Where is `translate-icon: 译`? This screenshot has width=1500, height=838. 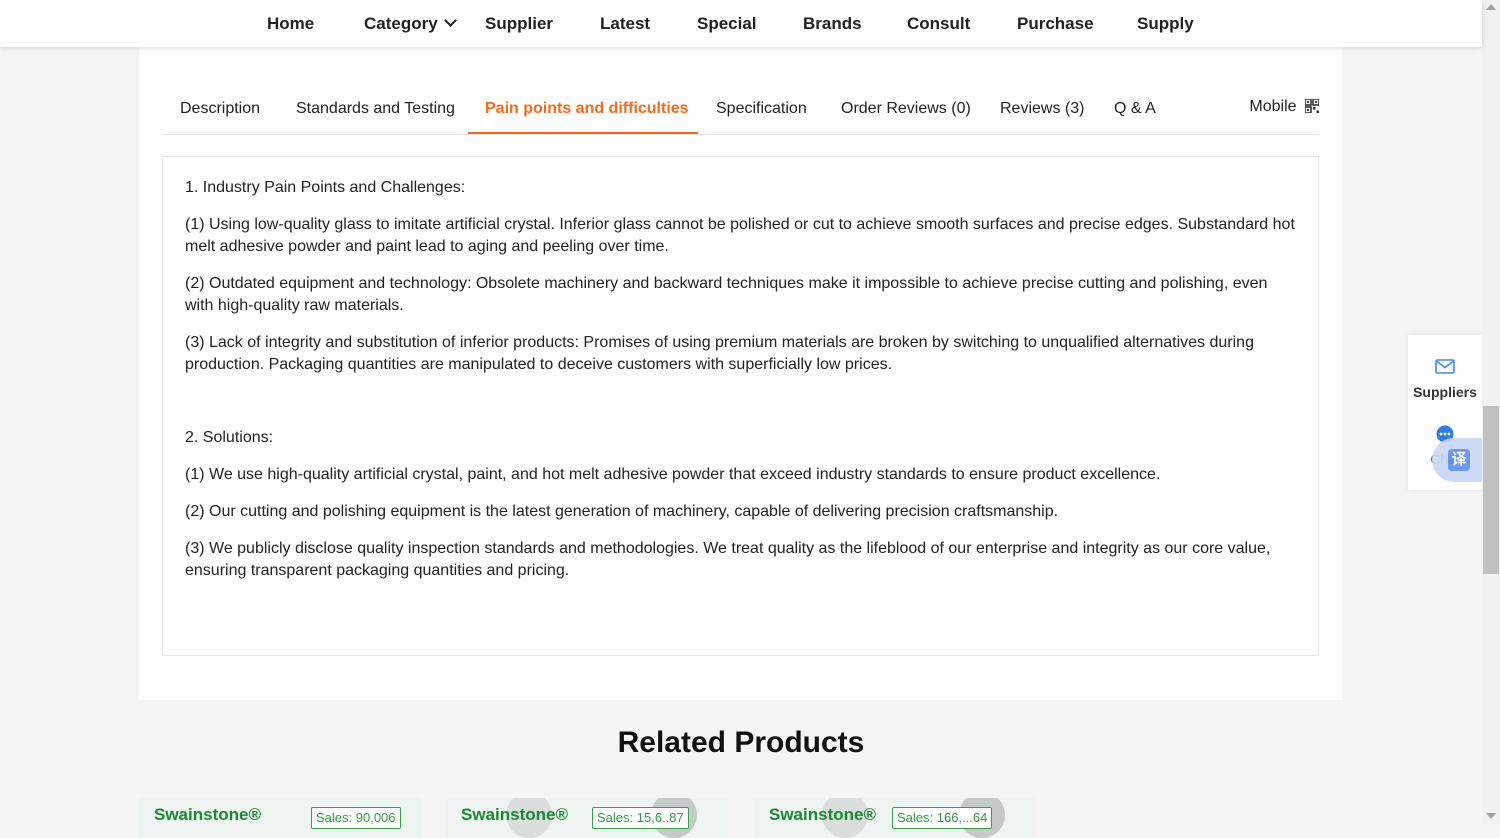 translate-icon: 译 is located at coordinates (1459, 460).